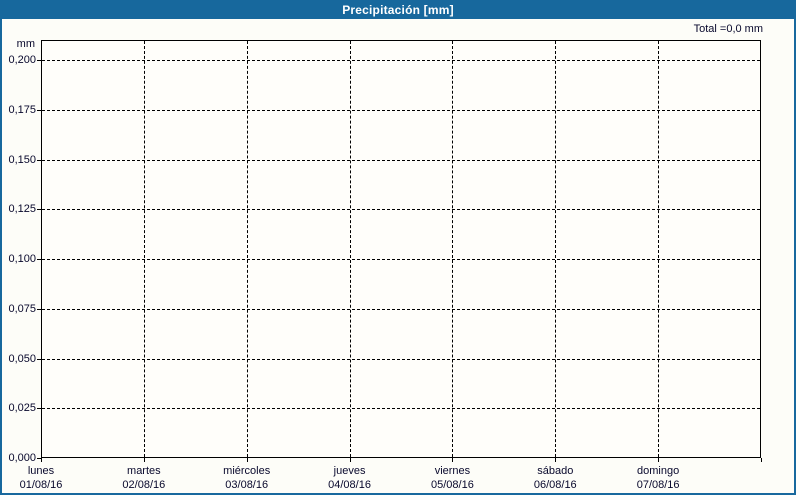 This screenshot has height=500, width=800. What do you see at coordinates (22, 358) in the screenshot?
I see `y-axis-tick-label: 0,050` at bounding box center [22, 358].